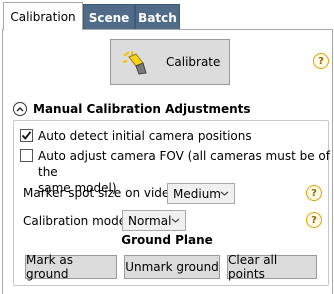 The image size is (334, 294). I want to click on tab-scene-label: Scene, so click(109, 17).